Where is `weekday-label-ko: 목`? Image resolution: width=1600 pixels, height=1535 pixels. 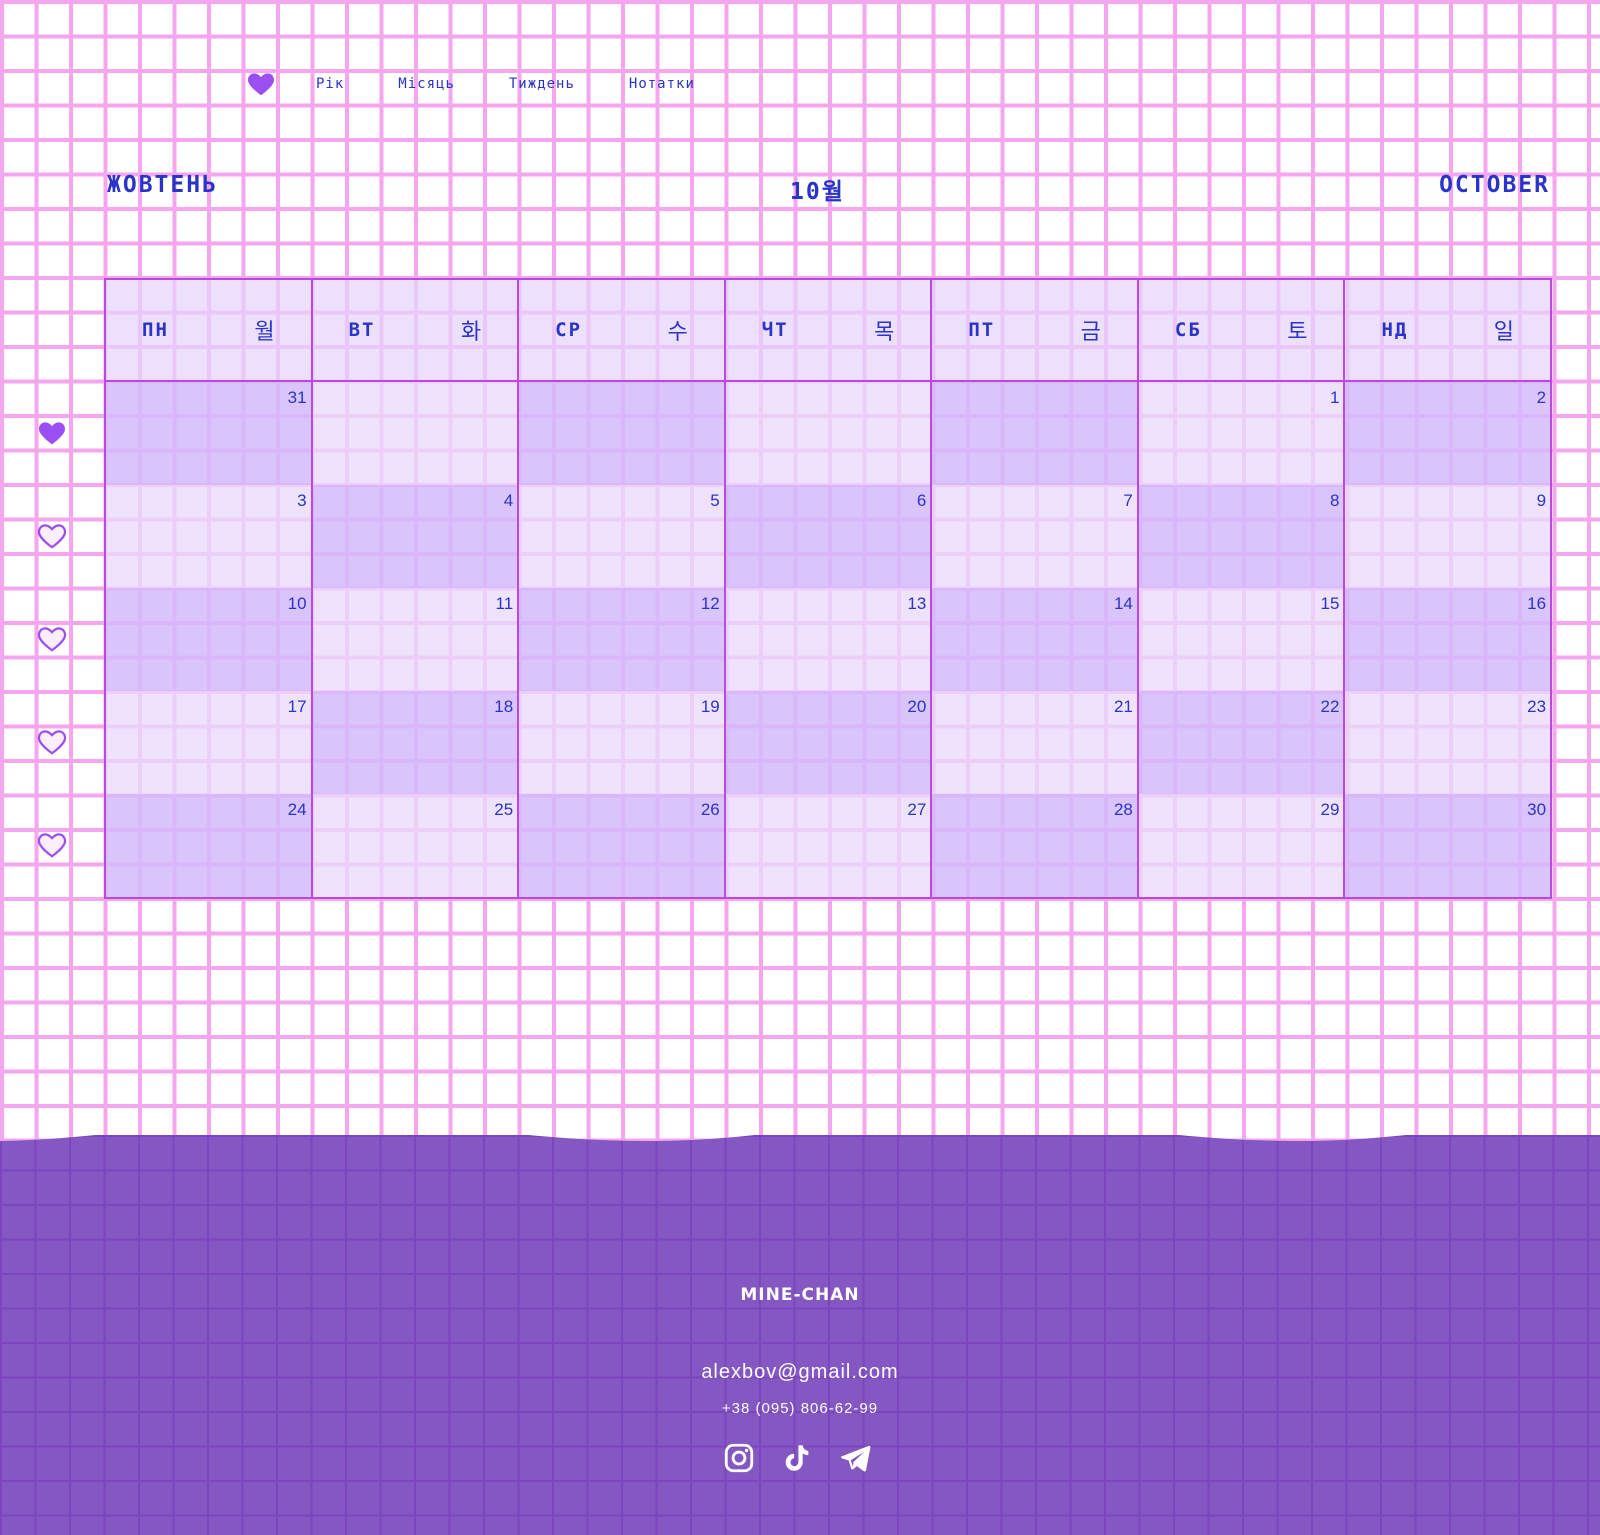
weekday-label-ko: 목 is located at coordinates (884, 332).